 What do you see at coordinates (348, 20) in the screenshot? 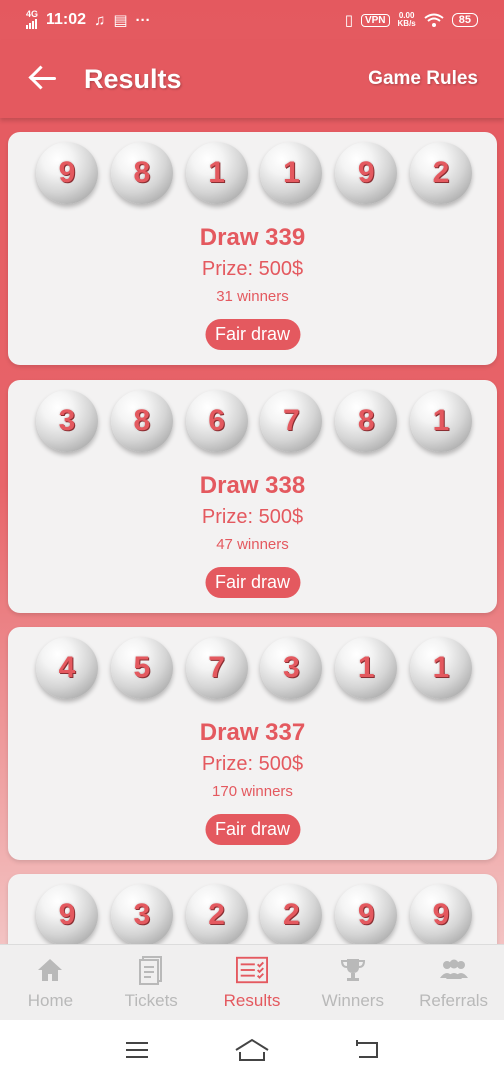
I see `vibrate-icon: ▯` at bounding box center [348, 20].